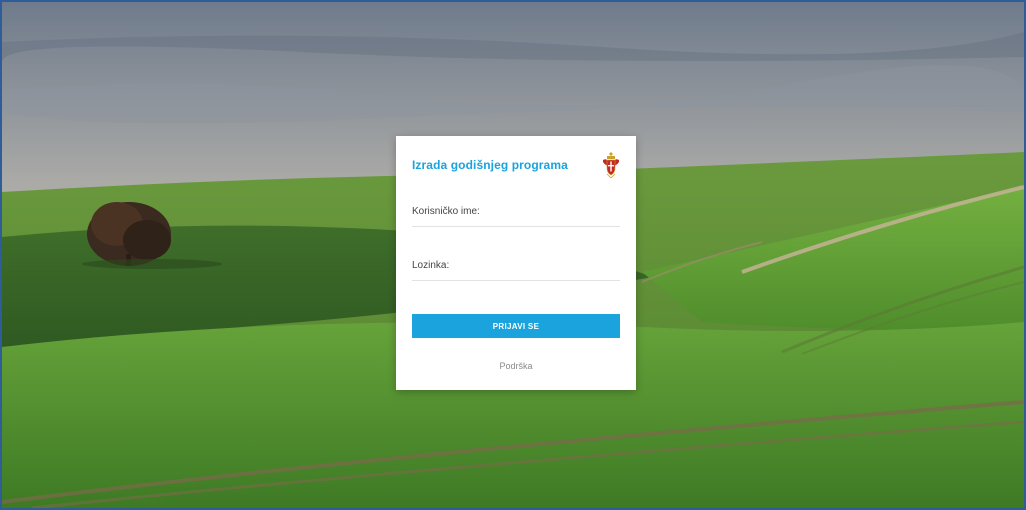  What do you see at coordinates (490, 165) in the screenshot?
I see `login-title: Izrada godišnjeg programa` at bounding box center [490, 165].